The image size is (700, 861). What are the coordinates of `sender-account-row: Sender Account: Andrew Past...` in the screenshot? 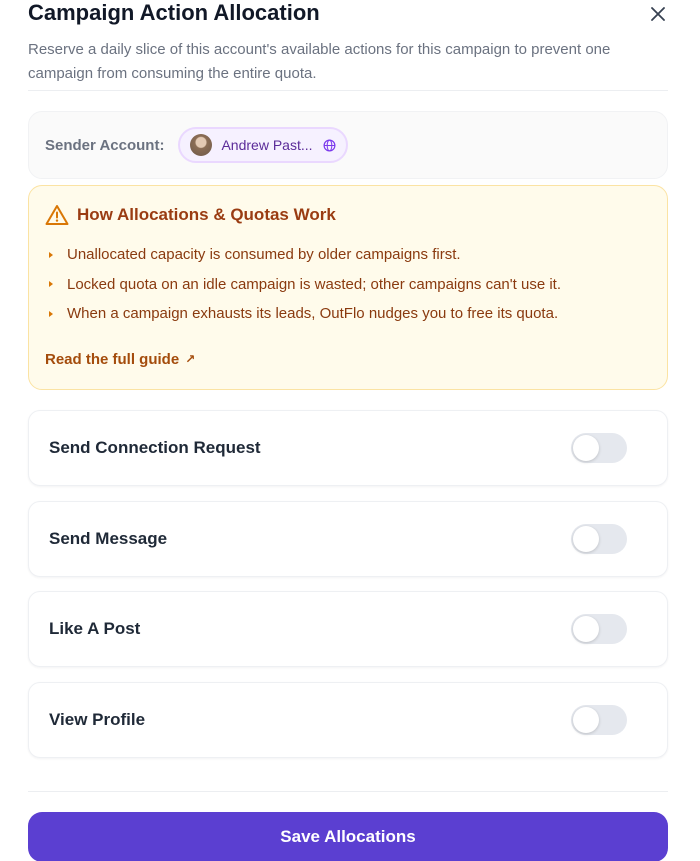 It's located at (348, 145).